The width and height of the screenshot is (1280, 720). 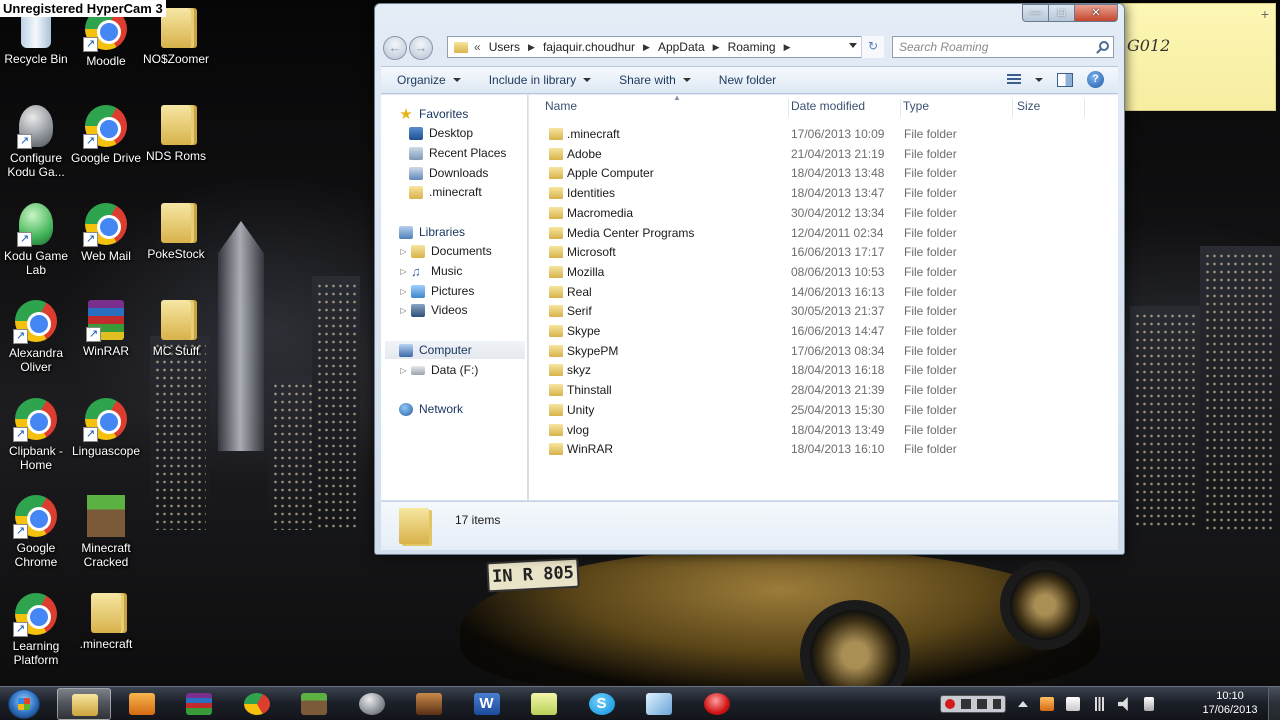 What do you see at coordinates (819, 410) in the screenshot?
I see `table-row: Unity 25/04/2013 15:30 File folder` at bounding box center [819, 410].